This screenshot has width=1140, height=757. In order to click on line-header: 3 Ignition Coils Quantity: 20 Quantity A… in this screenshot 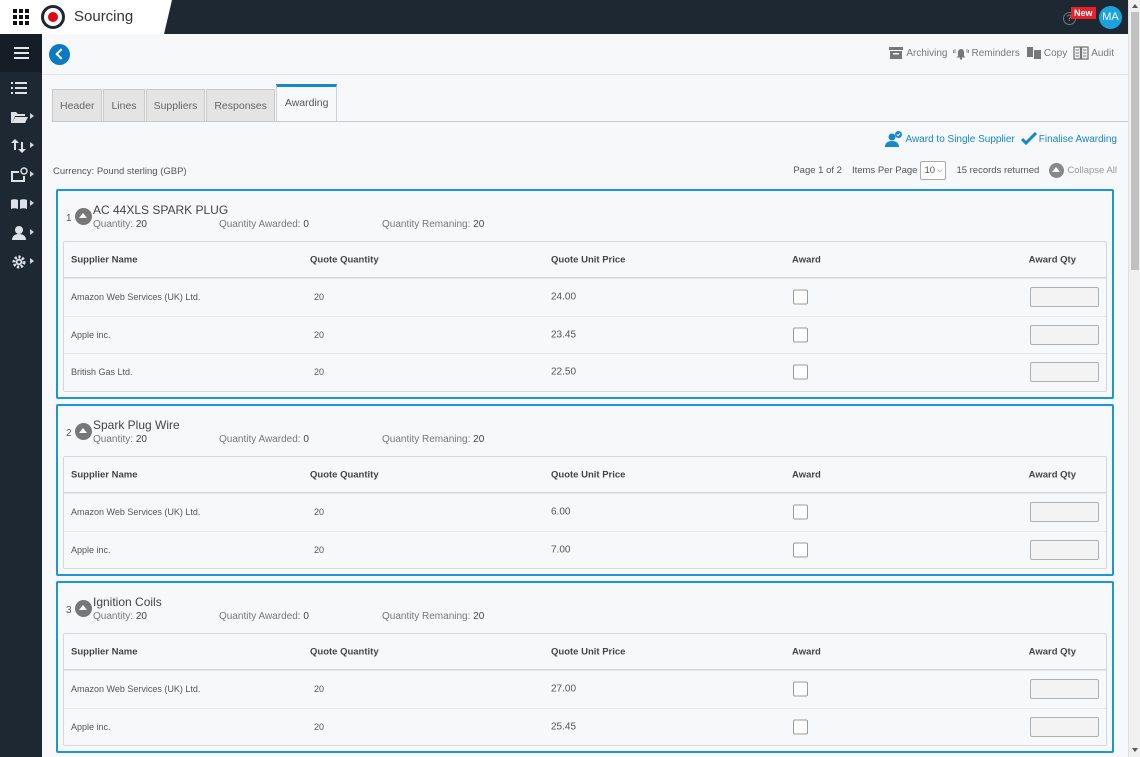, I will do `click(585, 608)`.